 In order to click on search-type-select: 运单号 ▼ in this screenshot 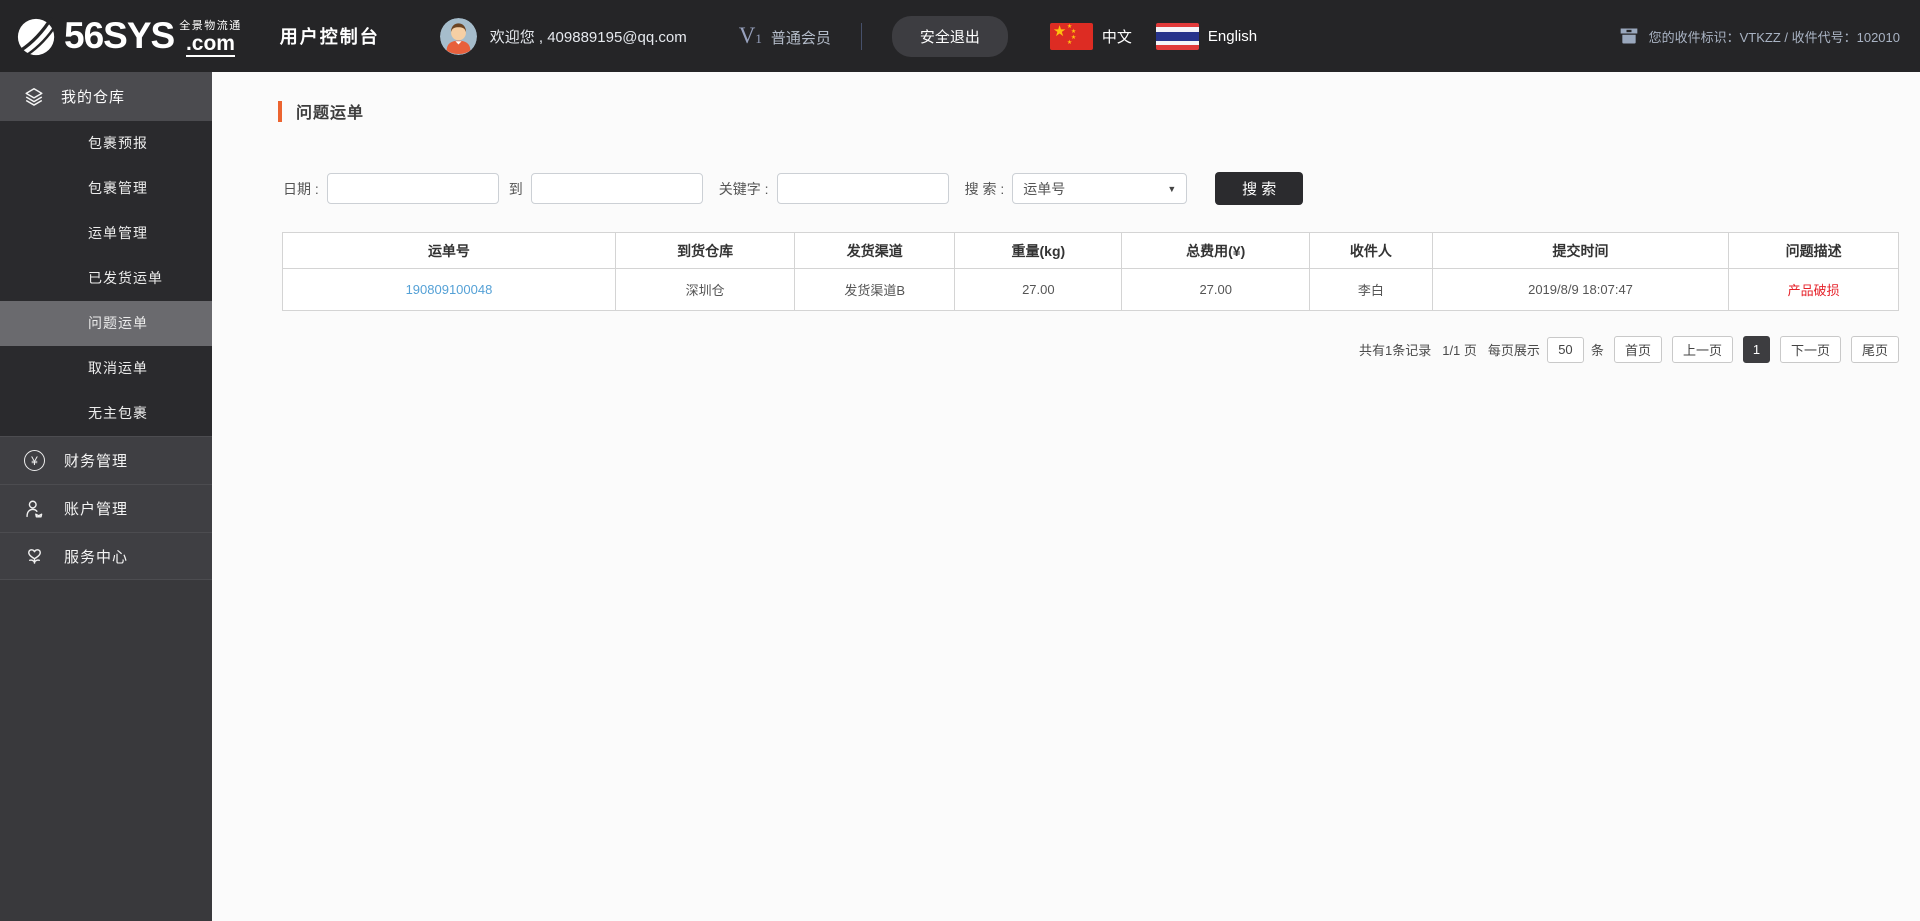, I will do `click(1100, 188)`.